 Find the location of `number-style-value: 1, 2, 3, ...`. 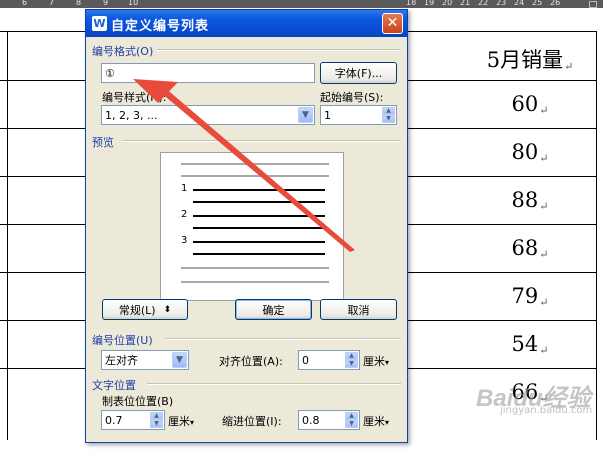

number-style-value: 1, 2, 3, ... is located at coordinates (131, 115).